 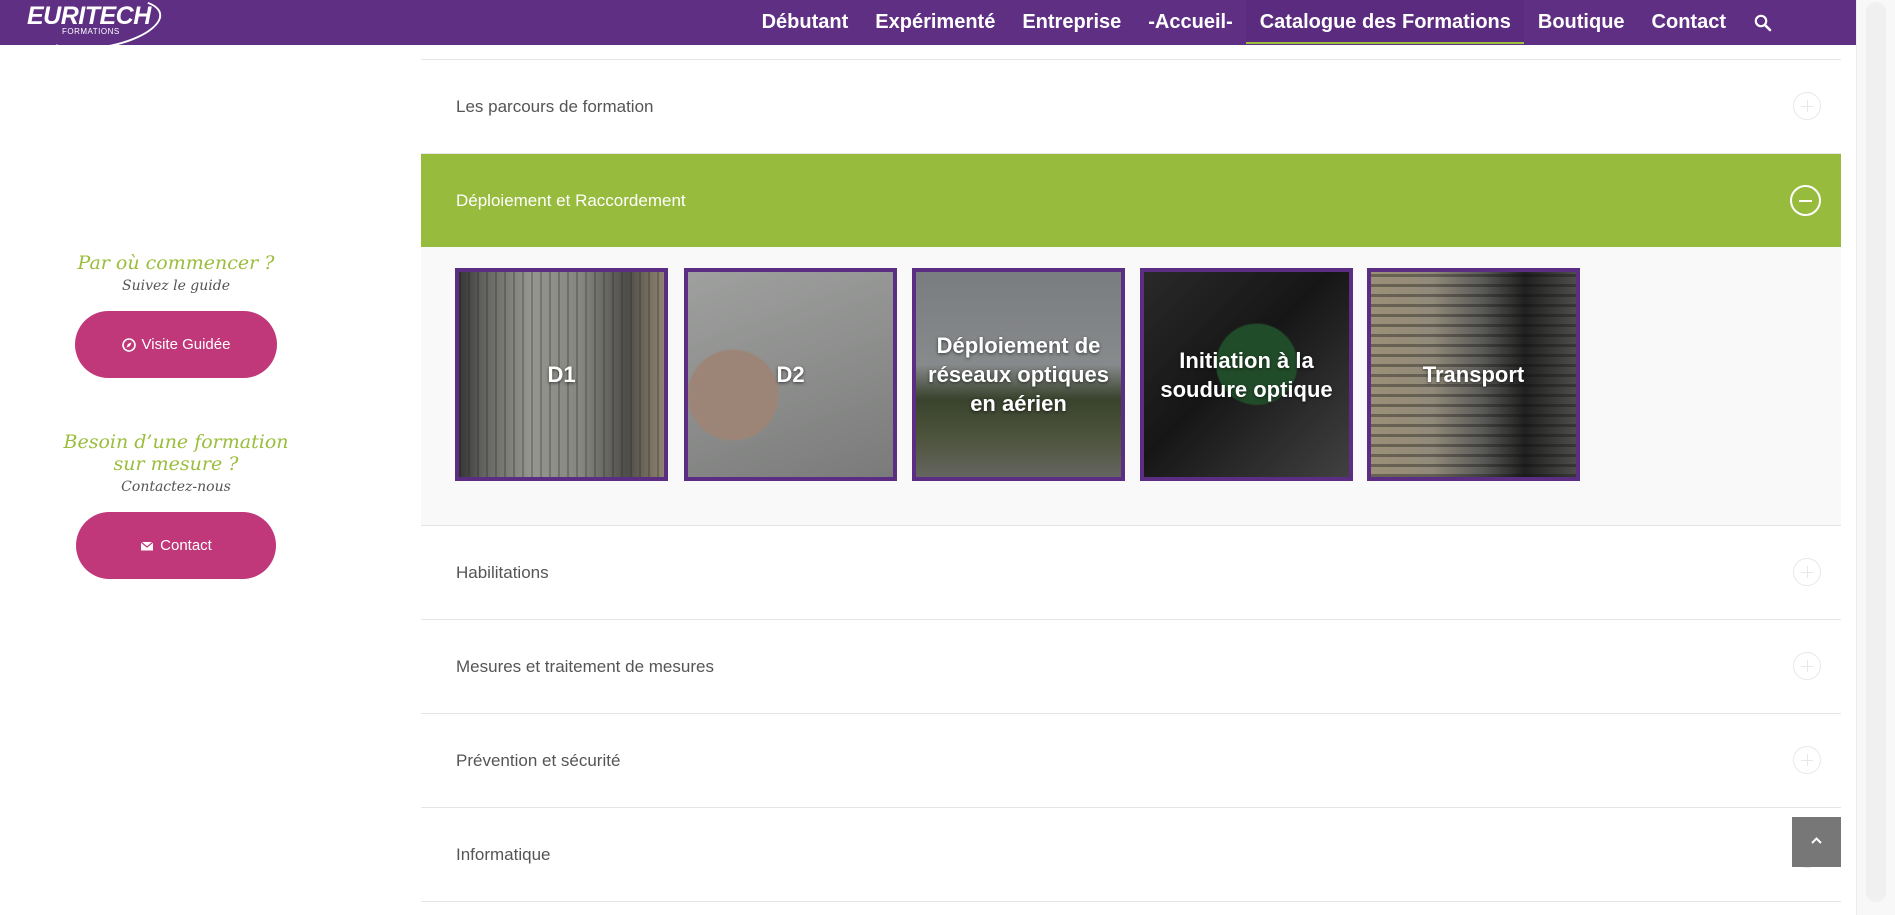 What do you see at coordinates (1805, 200) in the screenshot?
I see `minus-icon` at bounding box center [1805, 200].